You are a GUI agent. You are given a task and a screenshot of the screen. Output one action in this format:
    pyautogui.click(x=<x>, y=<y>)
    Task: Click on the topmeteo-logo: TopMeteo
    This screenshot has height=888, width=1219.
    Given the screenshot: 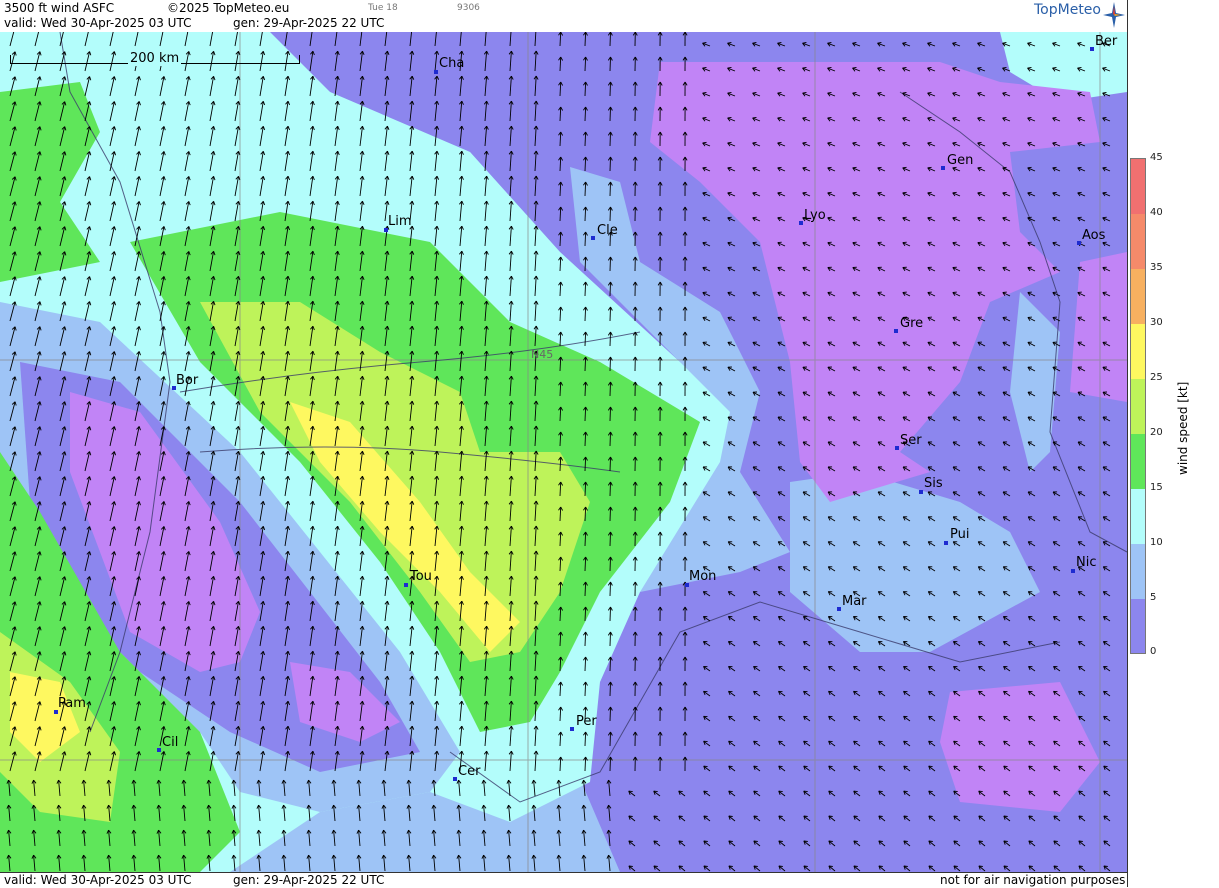 What is the action you would take?
    pyautogui.click(x=1067, y=10)
    